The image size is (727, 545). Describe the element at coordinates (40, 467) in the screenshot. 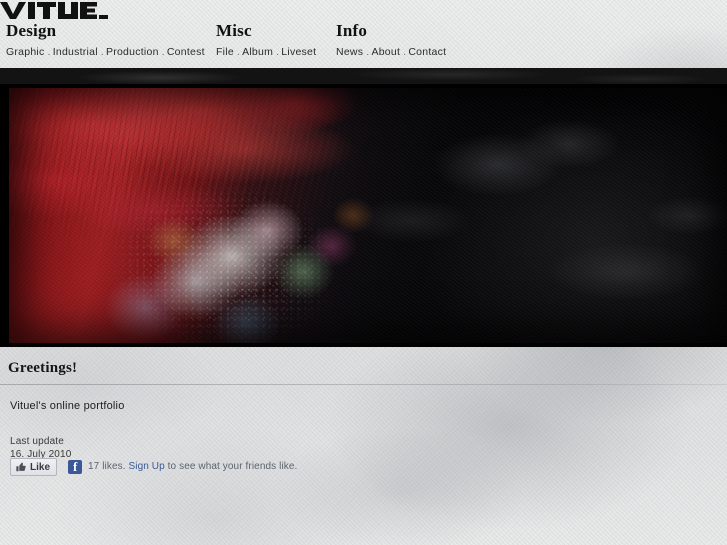

I see `facebook-like-label: Like` at that location.